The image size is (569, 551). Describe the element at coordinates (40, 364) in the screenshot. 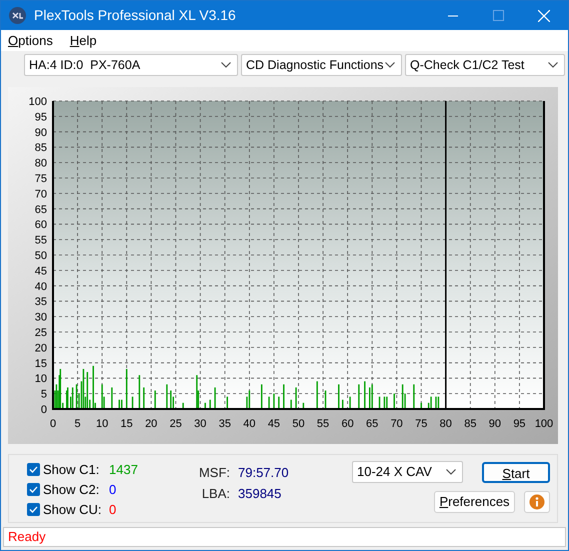

I see `y-tick-label: 15` at that location.